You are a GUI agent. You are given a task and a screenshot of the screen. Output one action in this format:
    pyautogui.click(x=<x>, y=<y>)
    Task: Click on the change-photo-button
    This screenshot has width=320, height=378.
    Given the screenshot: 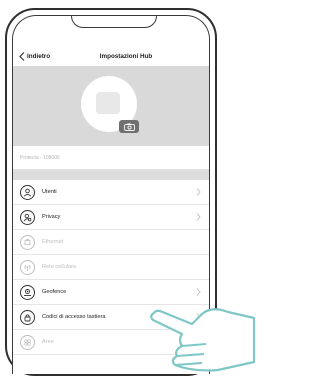 What is the action you would take?
    pyautogui.click(x=129, y=126)
    